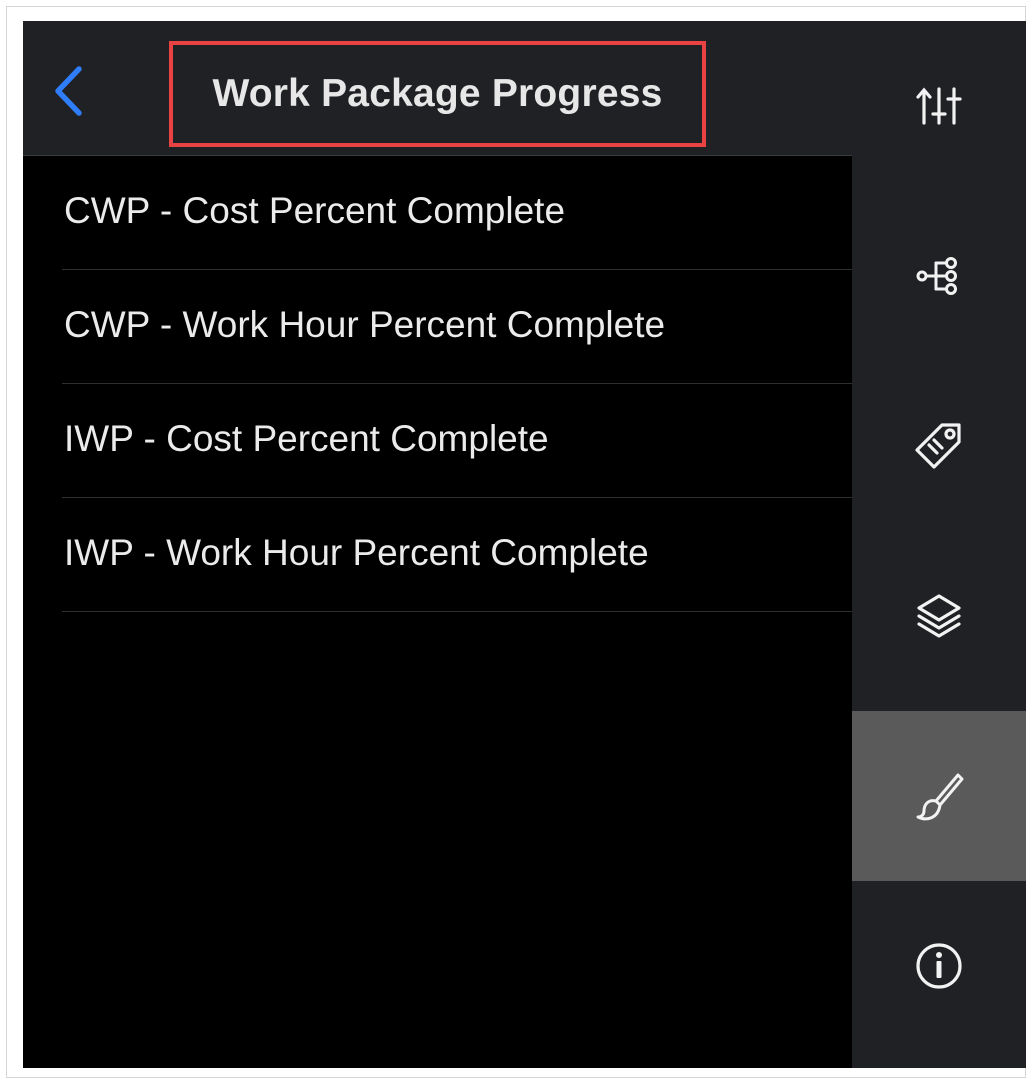 The image size is (1026, 1078). I want to click on page-title: Work Package Progress, so click(437, 93).